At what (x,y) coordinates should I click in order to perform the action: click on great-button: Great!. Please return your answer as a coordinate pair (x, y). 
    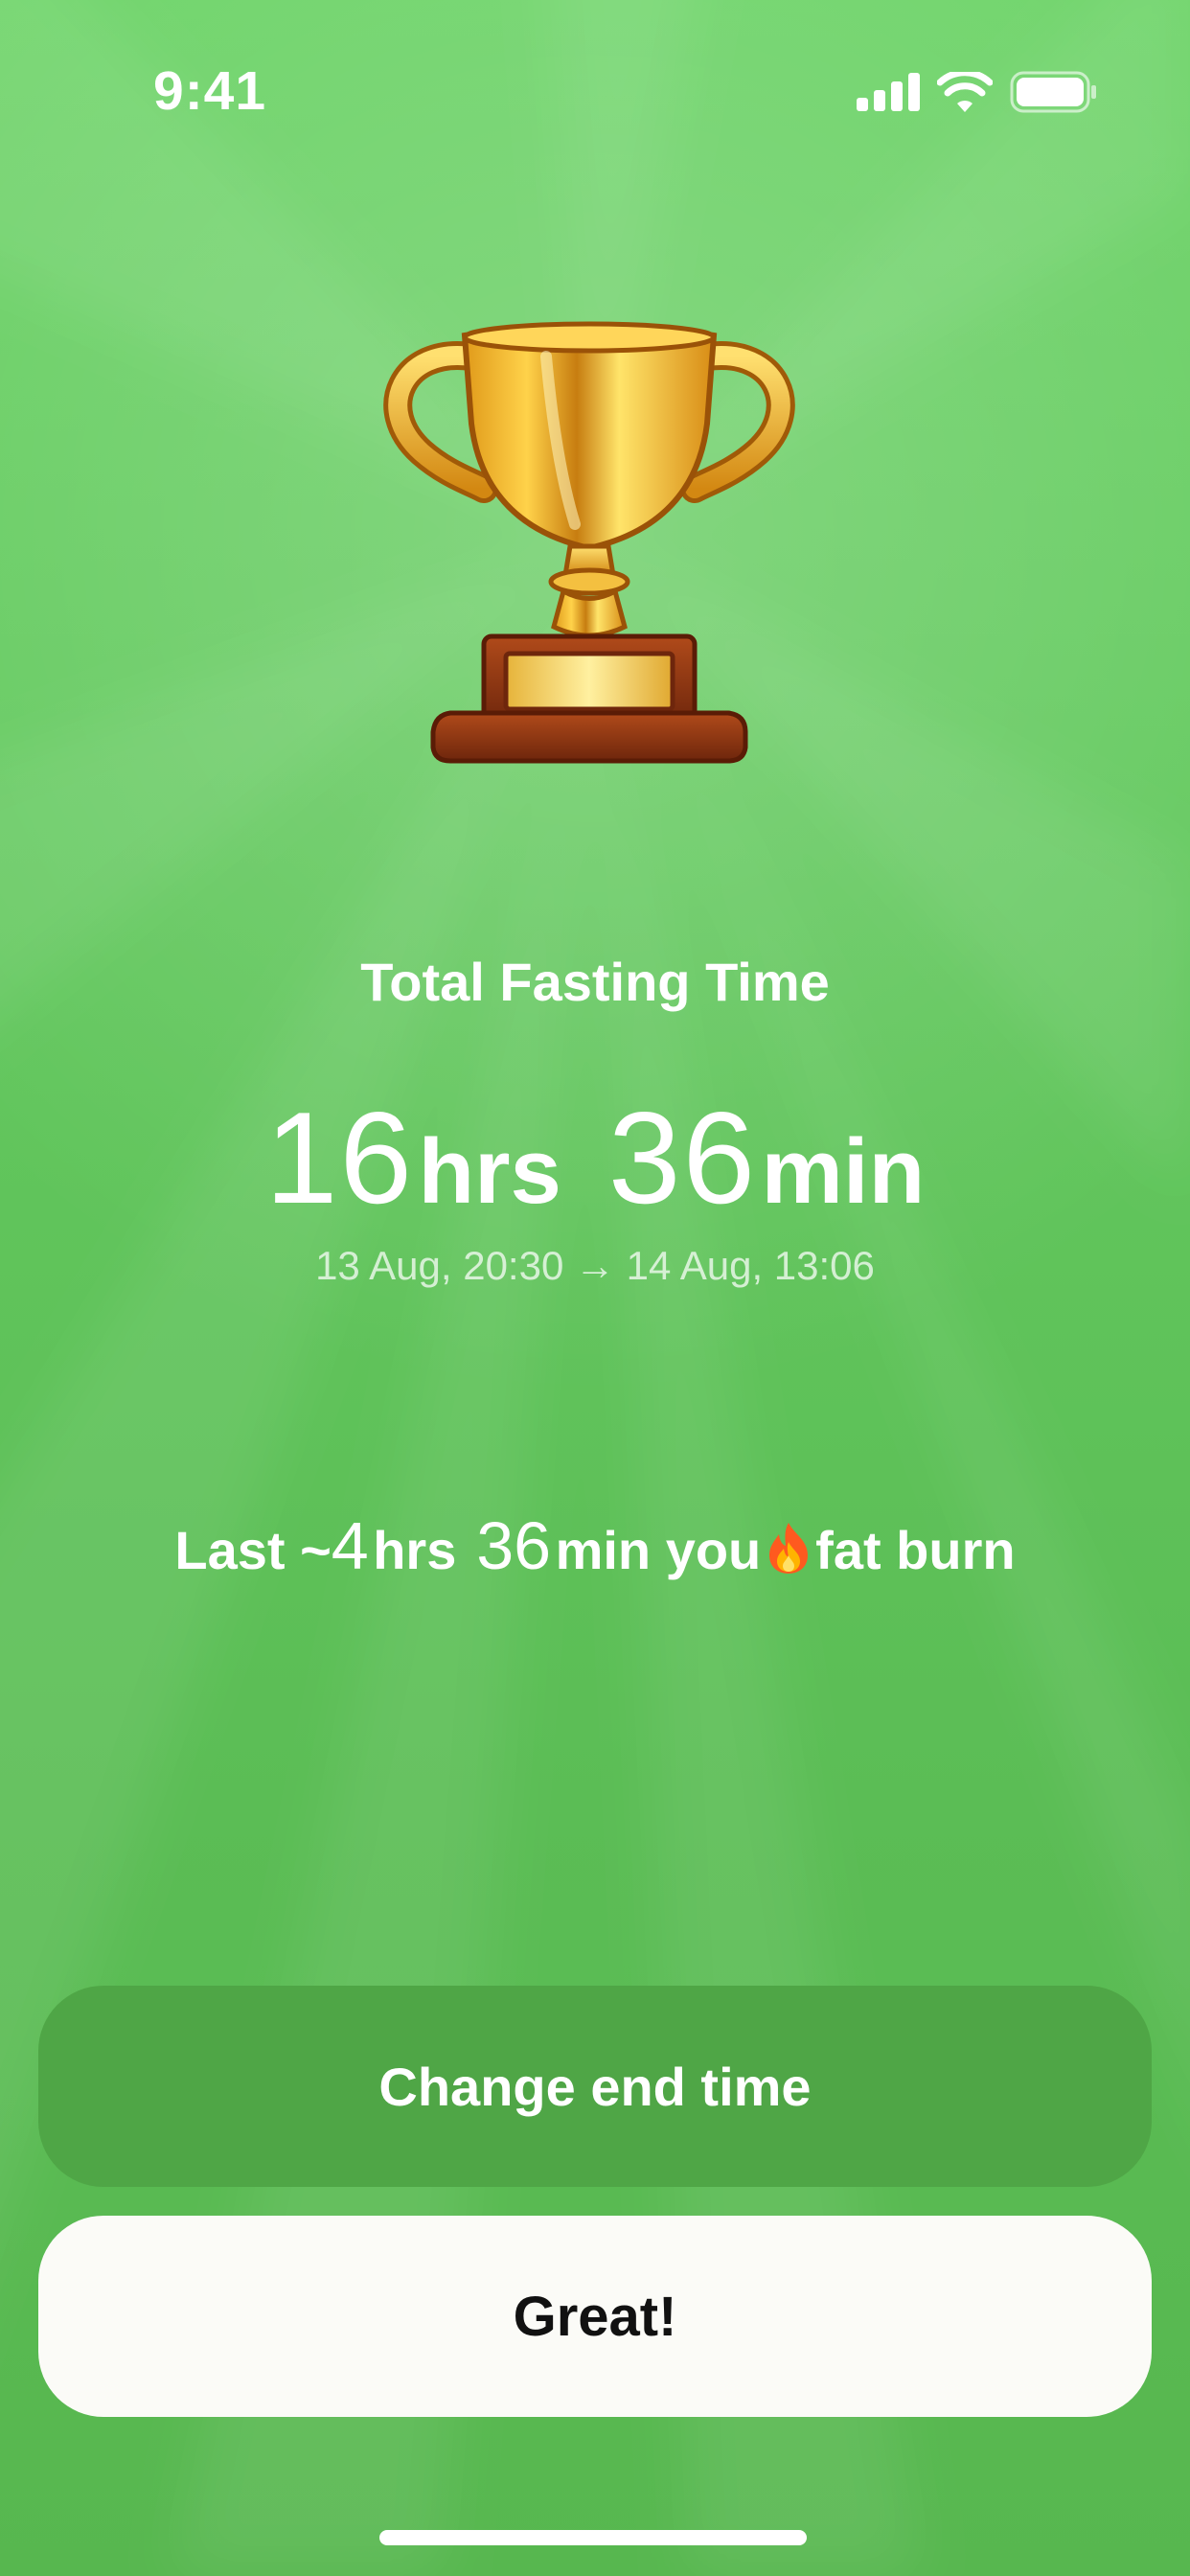
    Looking at the image, I should click on (595, 2317).